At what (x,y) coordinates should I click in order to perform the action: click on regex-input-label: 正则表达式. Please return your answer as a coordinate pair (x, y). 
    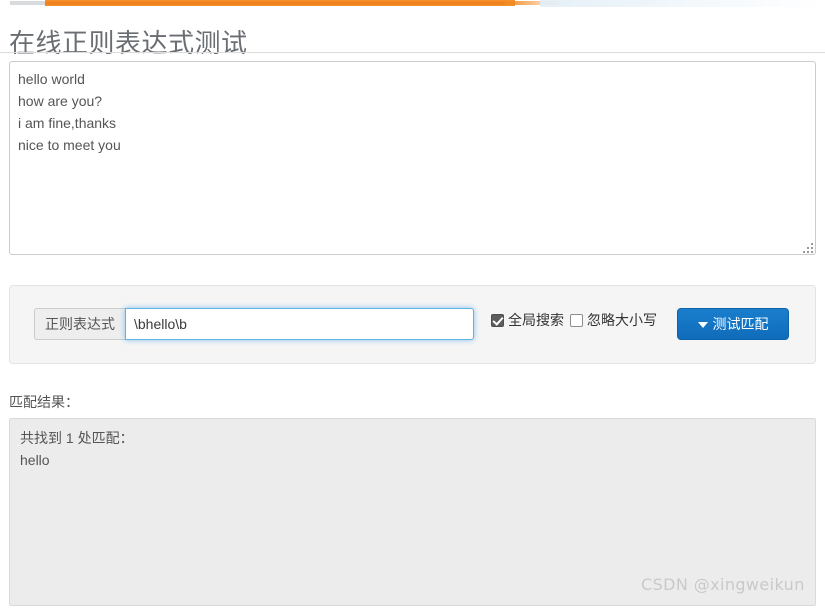
    Looking at the image, I should click on (79, 324).